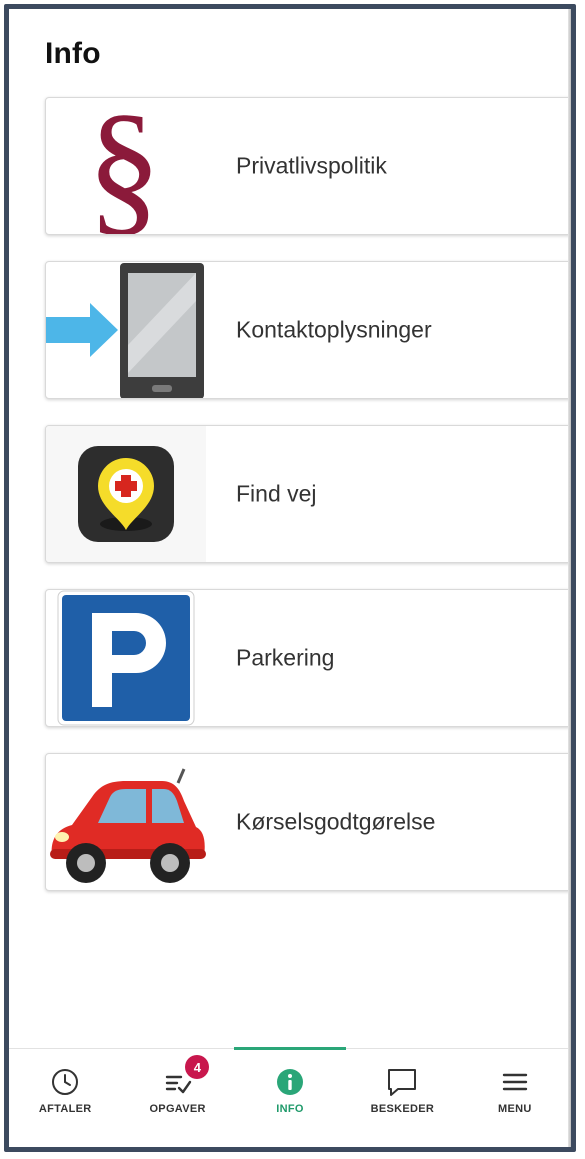 The width and height of the screenshot is (585, 1159). I want to click on tab-aftaler: AFTALER, so click(65, 1098).